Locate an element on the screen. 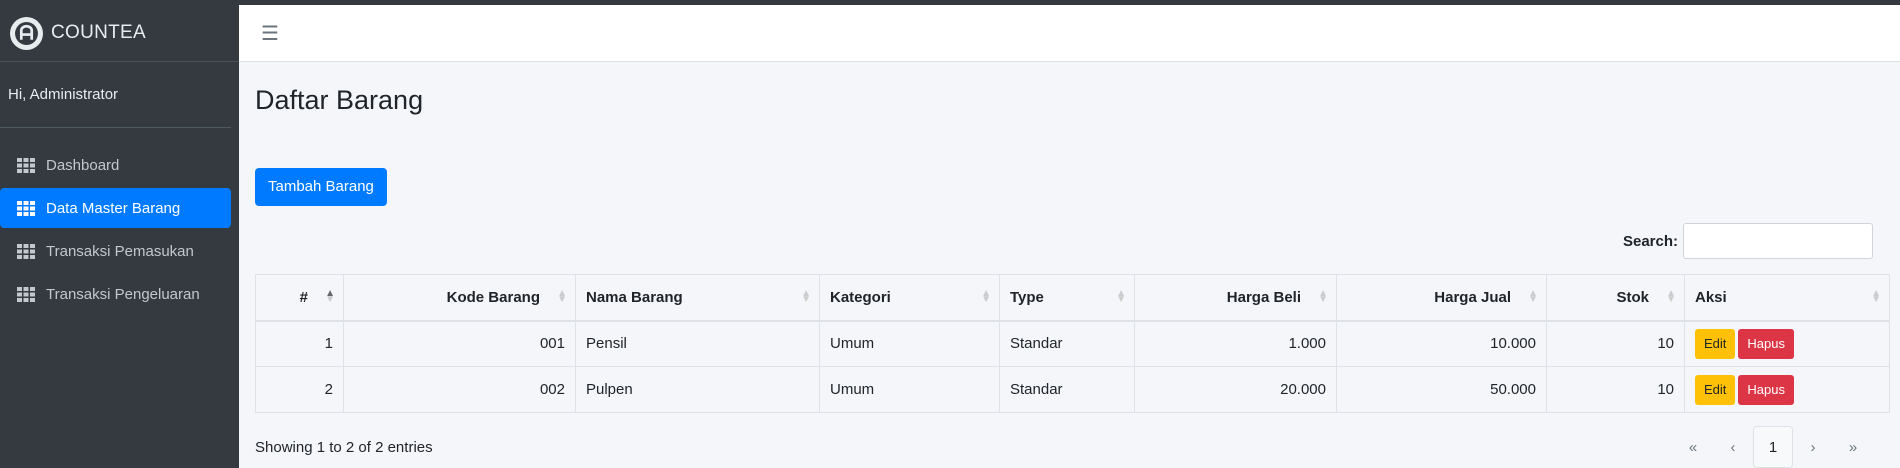 The width and height of the screenshot is (1900, 468). column-header-aksi: Aksi ▲ ▼ is located at coordinates (1787, 298).